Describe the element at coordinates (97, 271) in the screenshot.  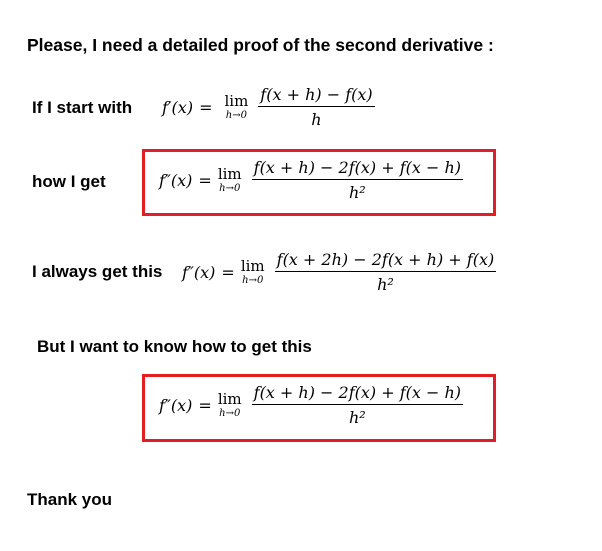
I see `line3-label: I always get this` at that location.